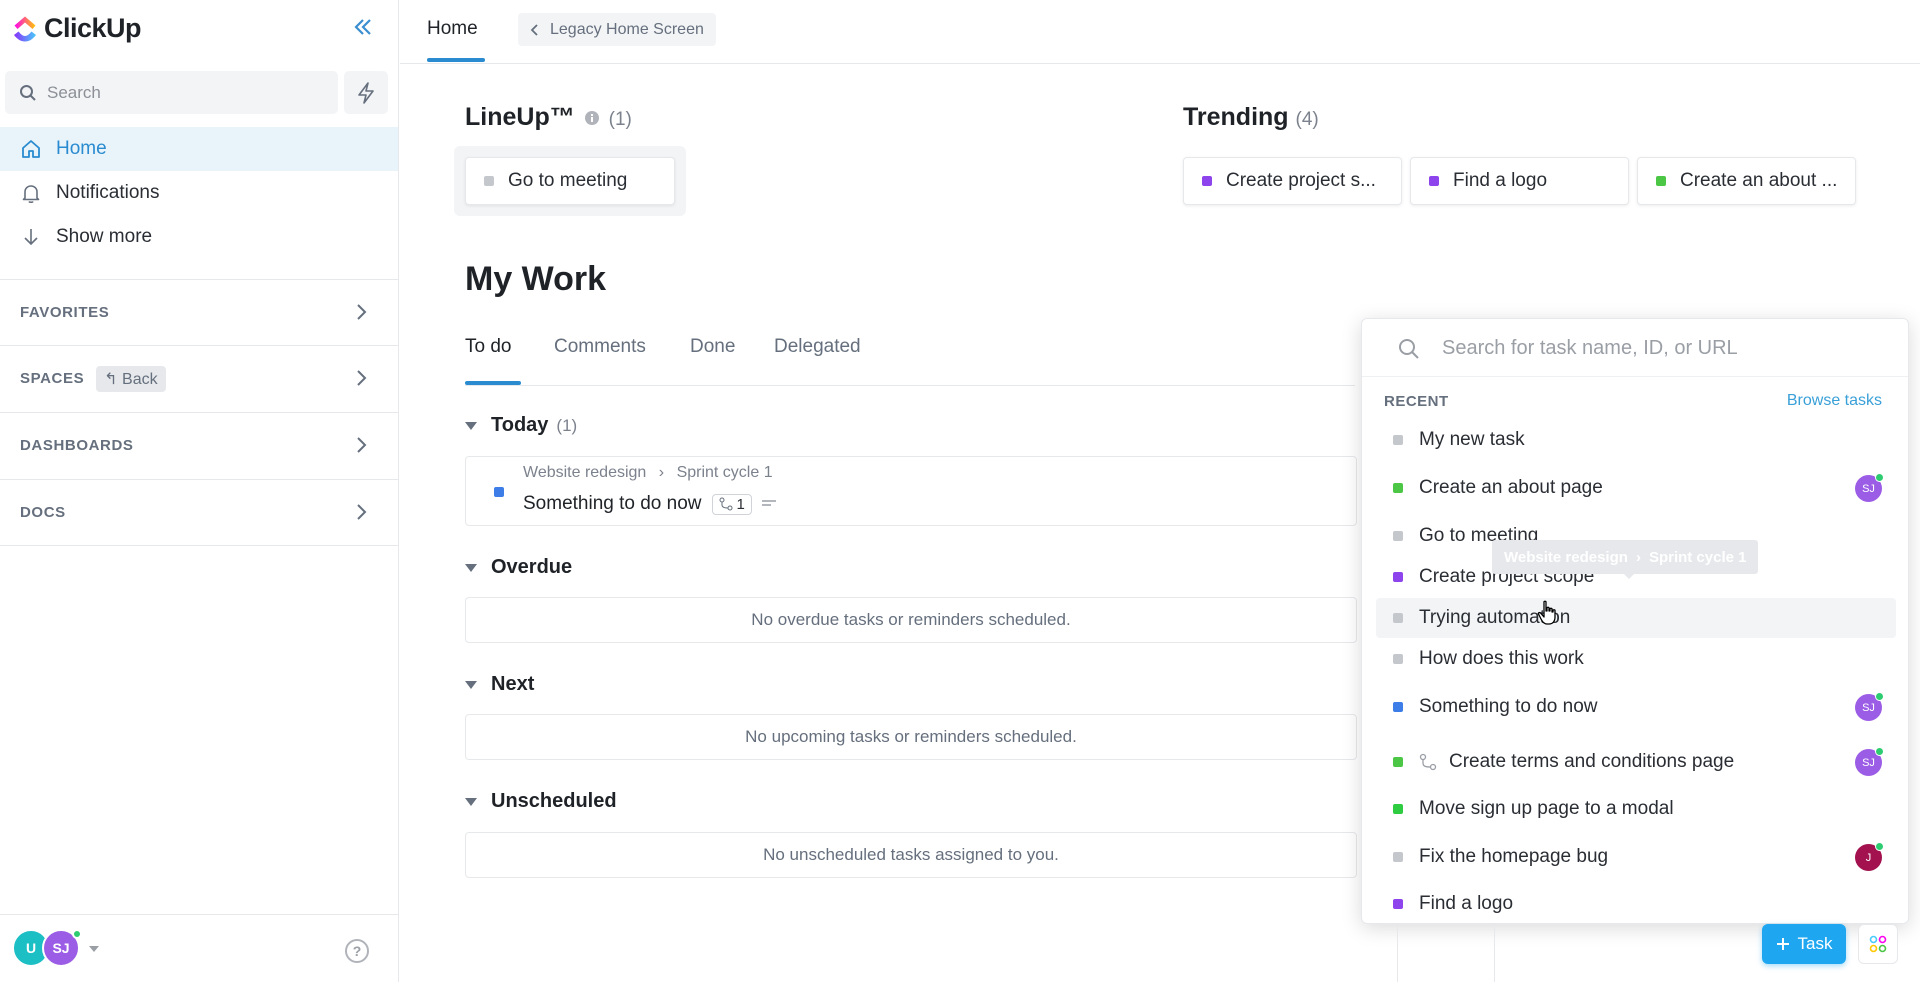  What do you see at coordinates (1566, 557) in the screenshot?
I see `tooltip-list: Website redesign` at bounding box center [1566, 557].